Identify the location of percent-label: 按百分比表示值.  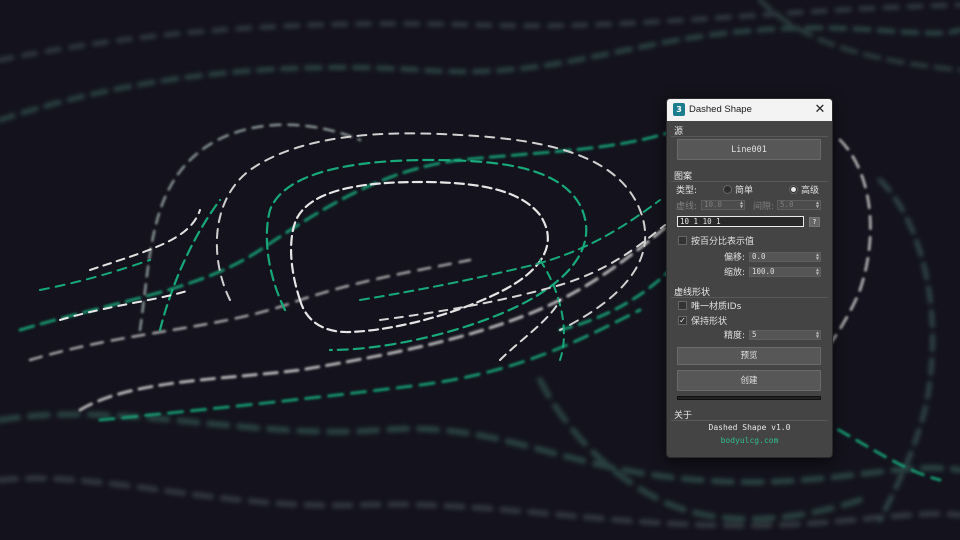
(722, 240).